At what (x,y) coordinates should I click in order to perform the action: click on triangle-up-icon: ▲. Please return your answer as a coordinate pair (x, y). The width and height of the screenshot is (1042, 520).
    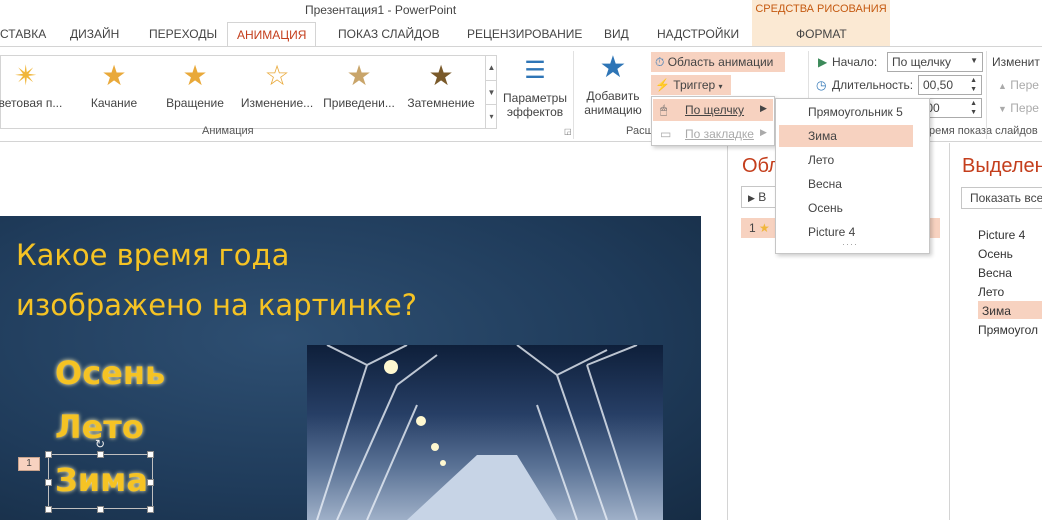
    Looking at the image, I should click on (1002, 86).